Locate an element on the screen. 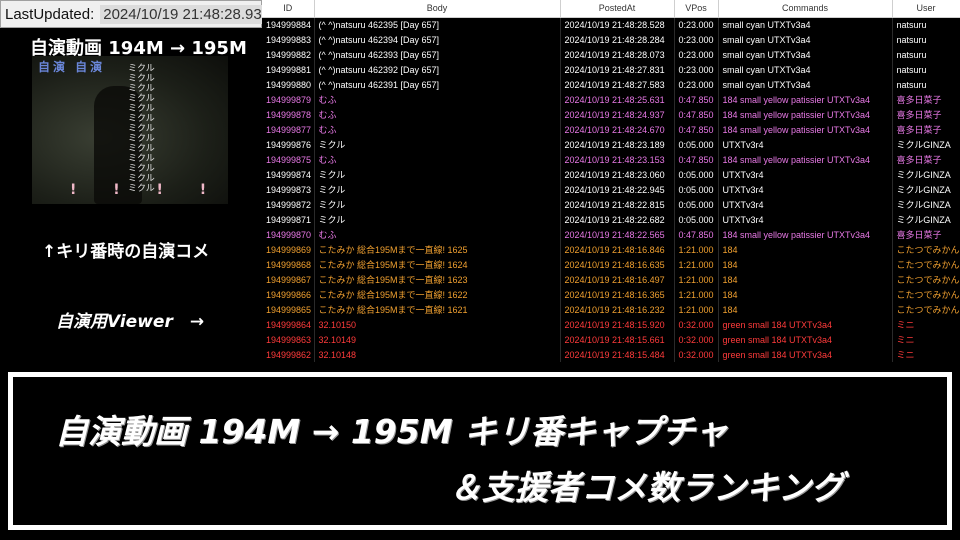  banner-title: 自演動画 194M → 195M キリ番キャプチャ is located at coordinates (391, 431).